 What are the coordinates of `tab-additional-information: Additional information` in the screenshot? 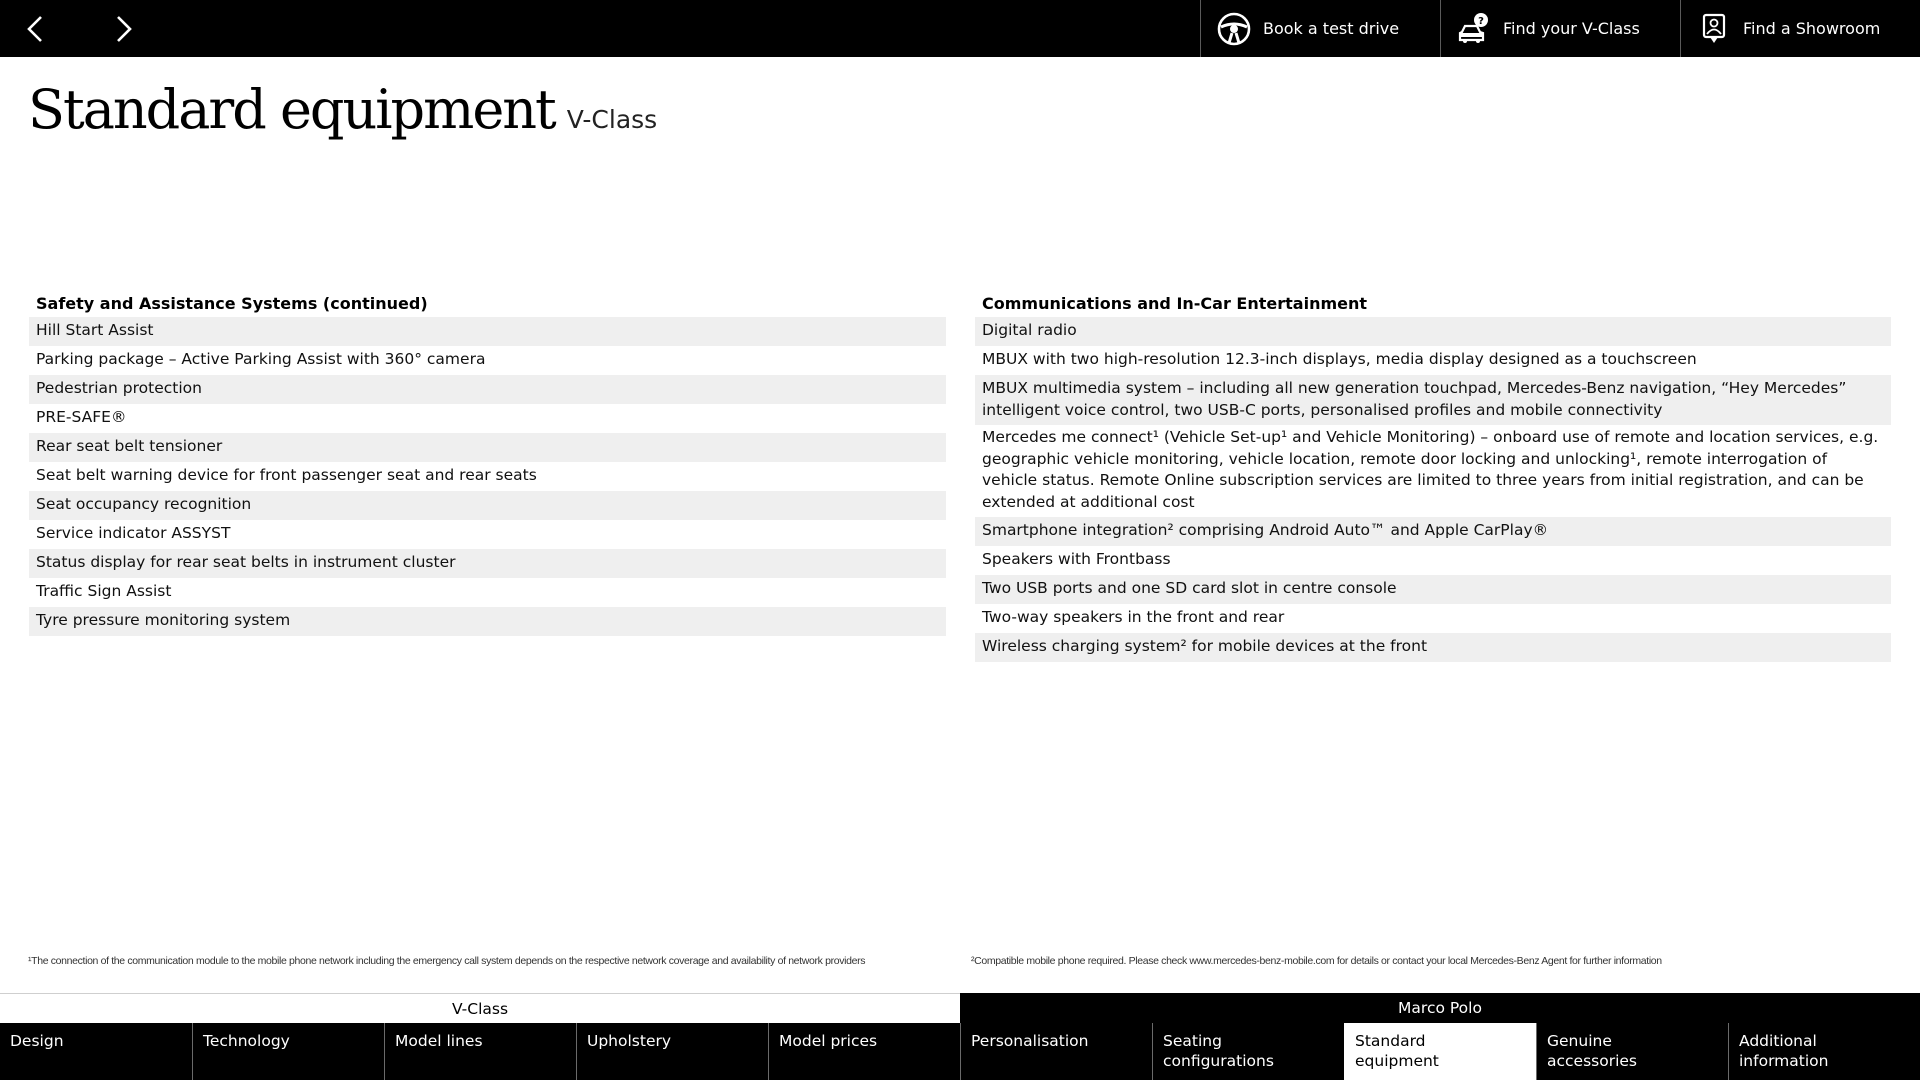 It's located at (1824, 1051).